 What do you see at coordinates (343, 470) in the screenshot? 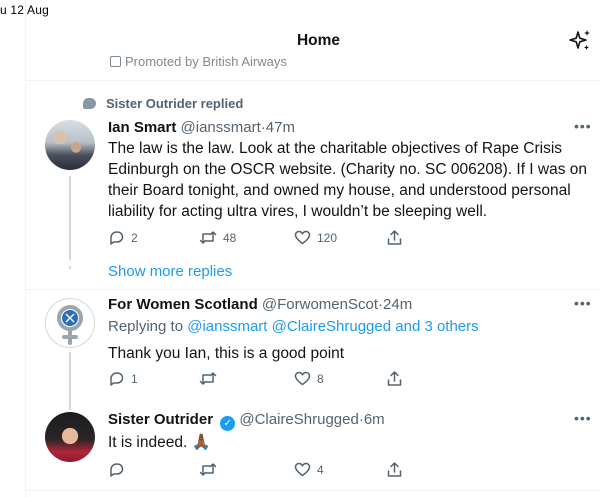
I see `tweet-actions: 4` at bounding box center [343, 470].